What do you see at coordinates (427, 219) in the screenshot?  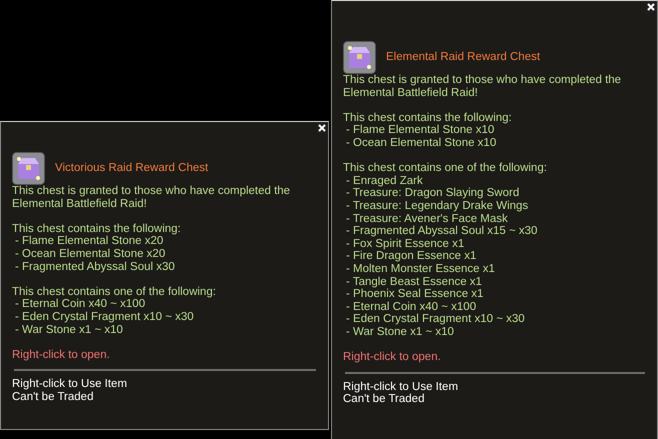 I see `content-item: - Treasure: Avener's Face Mask` at bounding box center [427, 219].